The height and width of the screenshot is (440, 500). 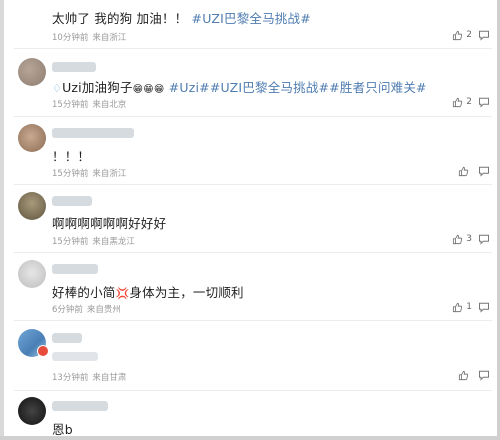 What do you see at coordinates (71, 156) in the screenshot?
I see `comment-text: ！！！` at bounding box center [71, 156].